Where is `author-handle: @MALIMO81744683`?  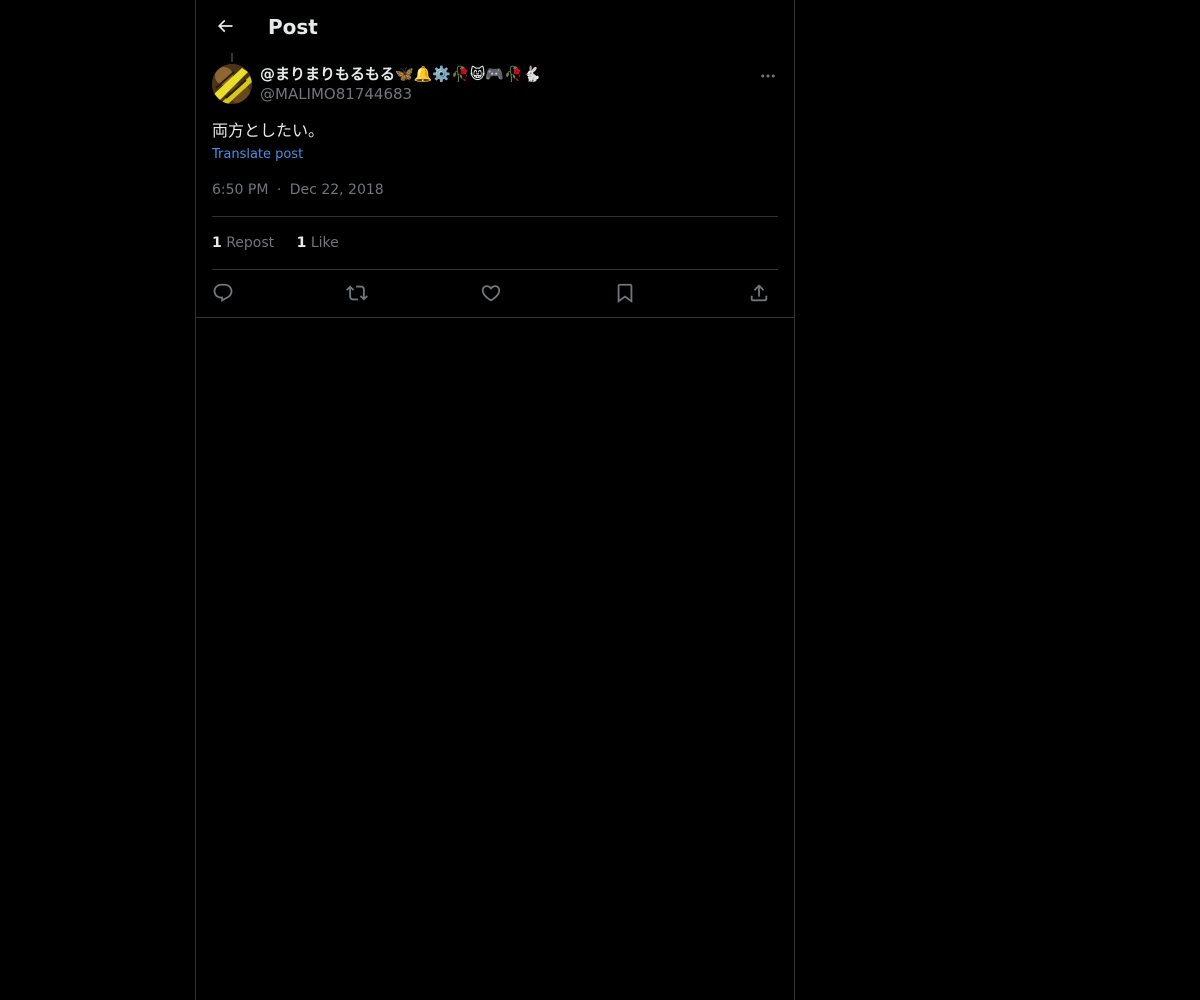 author-handle: @MALIMO81744683 is located at coordinates (490, 94).